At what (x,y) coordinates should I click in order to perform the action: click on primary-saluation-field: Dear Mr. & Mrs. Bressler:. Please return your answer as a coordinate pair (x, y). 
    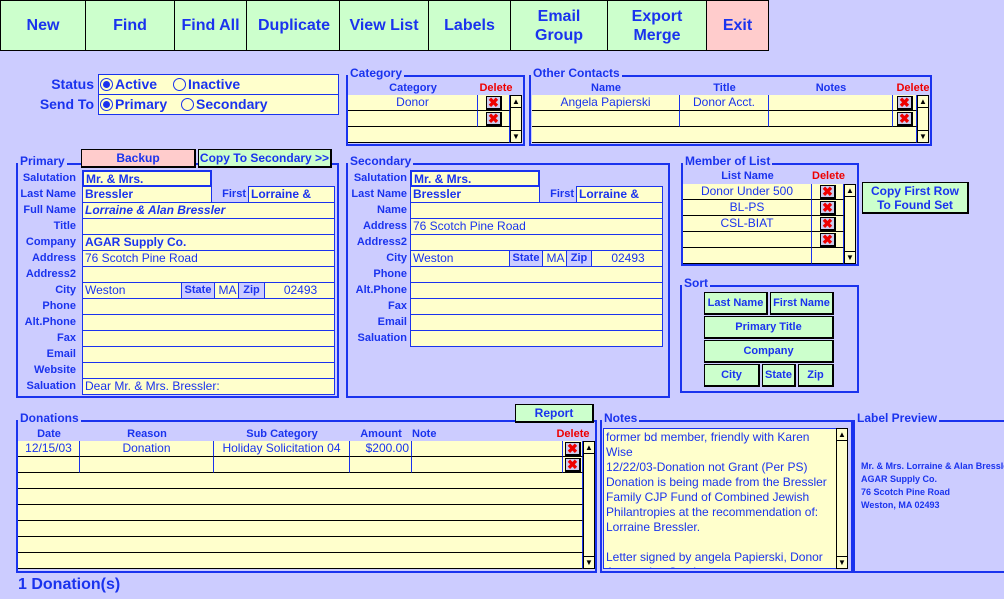
    Looking at the image, I should click on (208, 386).